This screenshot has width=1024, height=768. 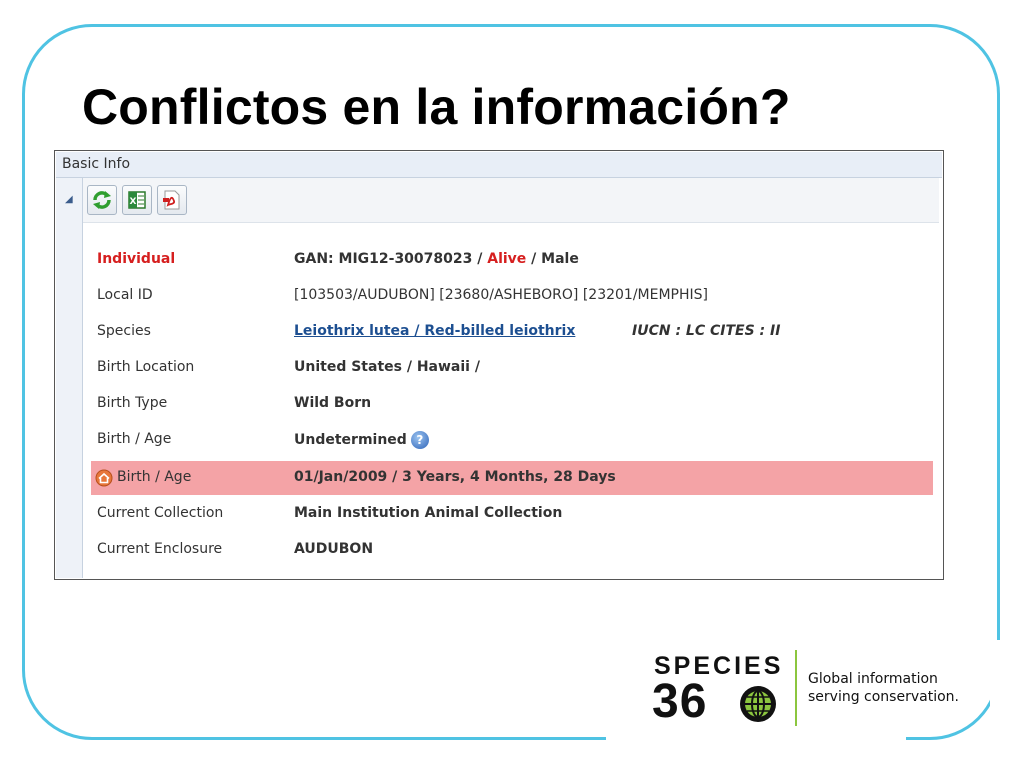 I want to click on slide-title: Conflictos en la información?, so click(x=436, y=107).